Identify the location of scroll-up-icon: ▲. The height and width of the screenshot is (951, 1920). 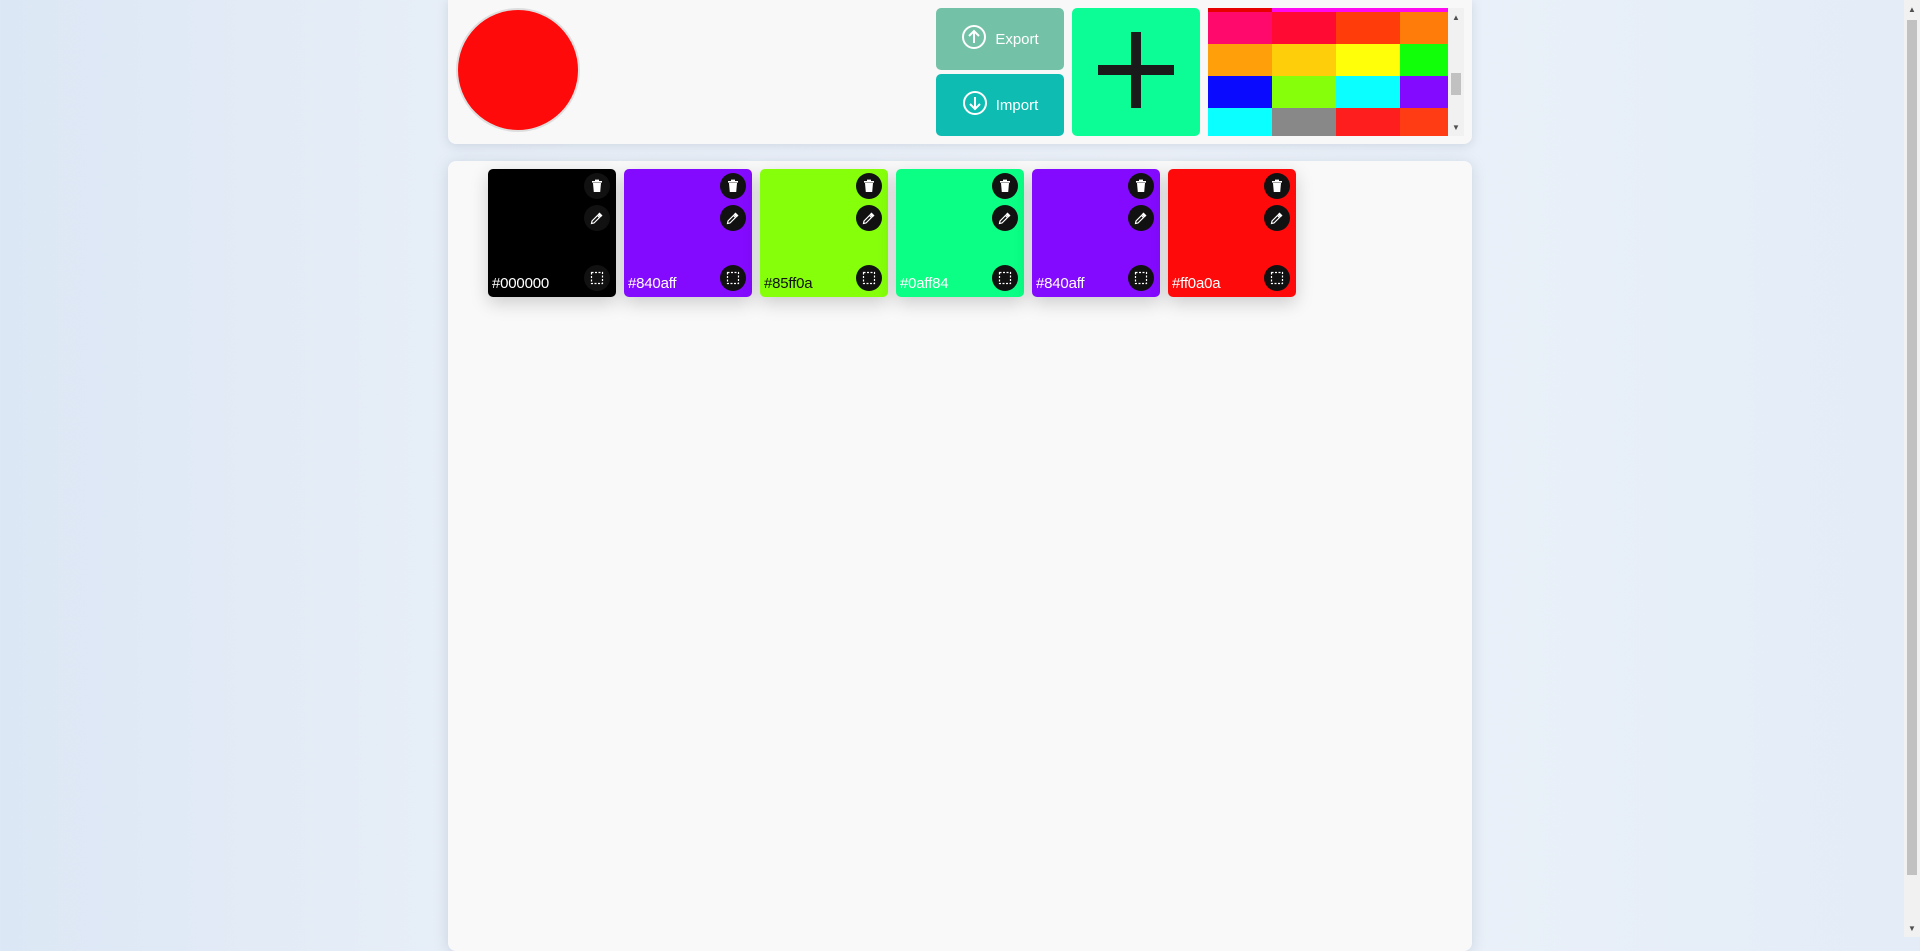
(1456, 17).